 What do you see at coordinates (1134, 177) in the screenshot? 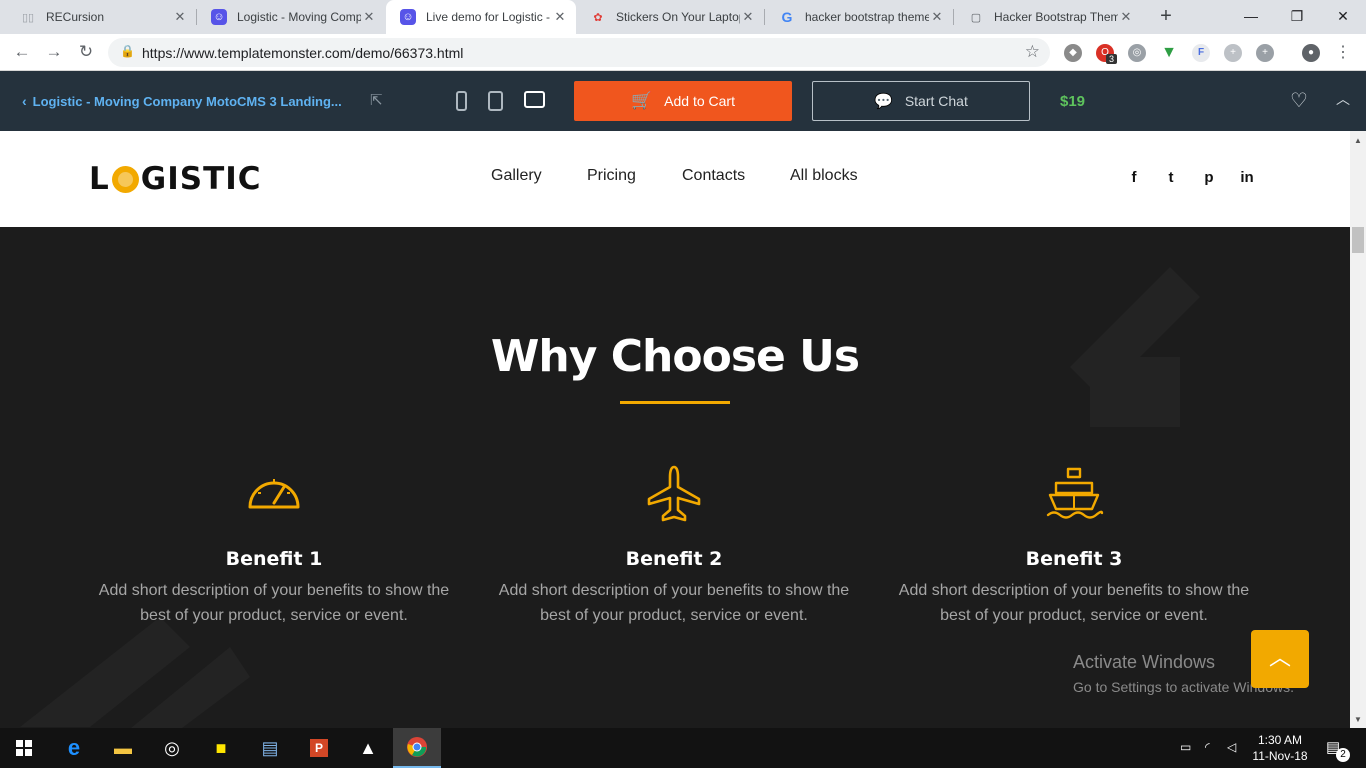
I see `facebook-icon: f` at bounding box center [1134, 177].